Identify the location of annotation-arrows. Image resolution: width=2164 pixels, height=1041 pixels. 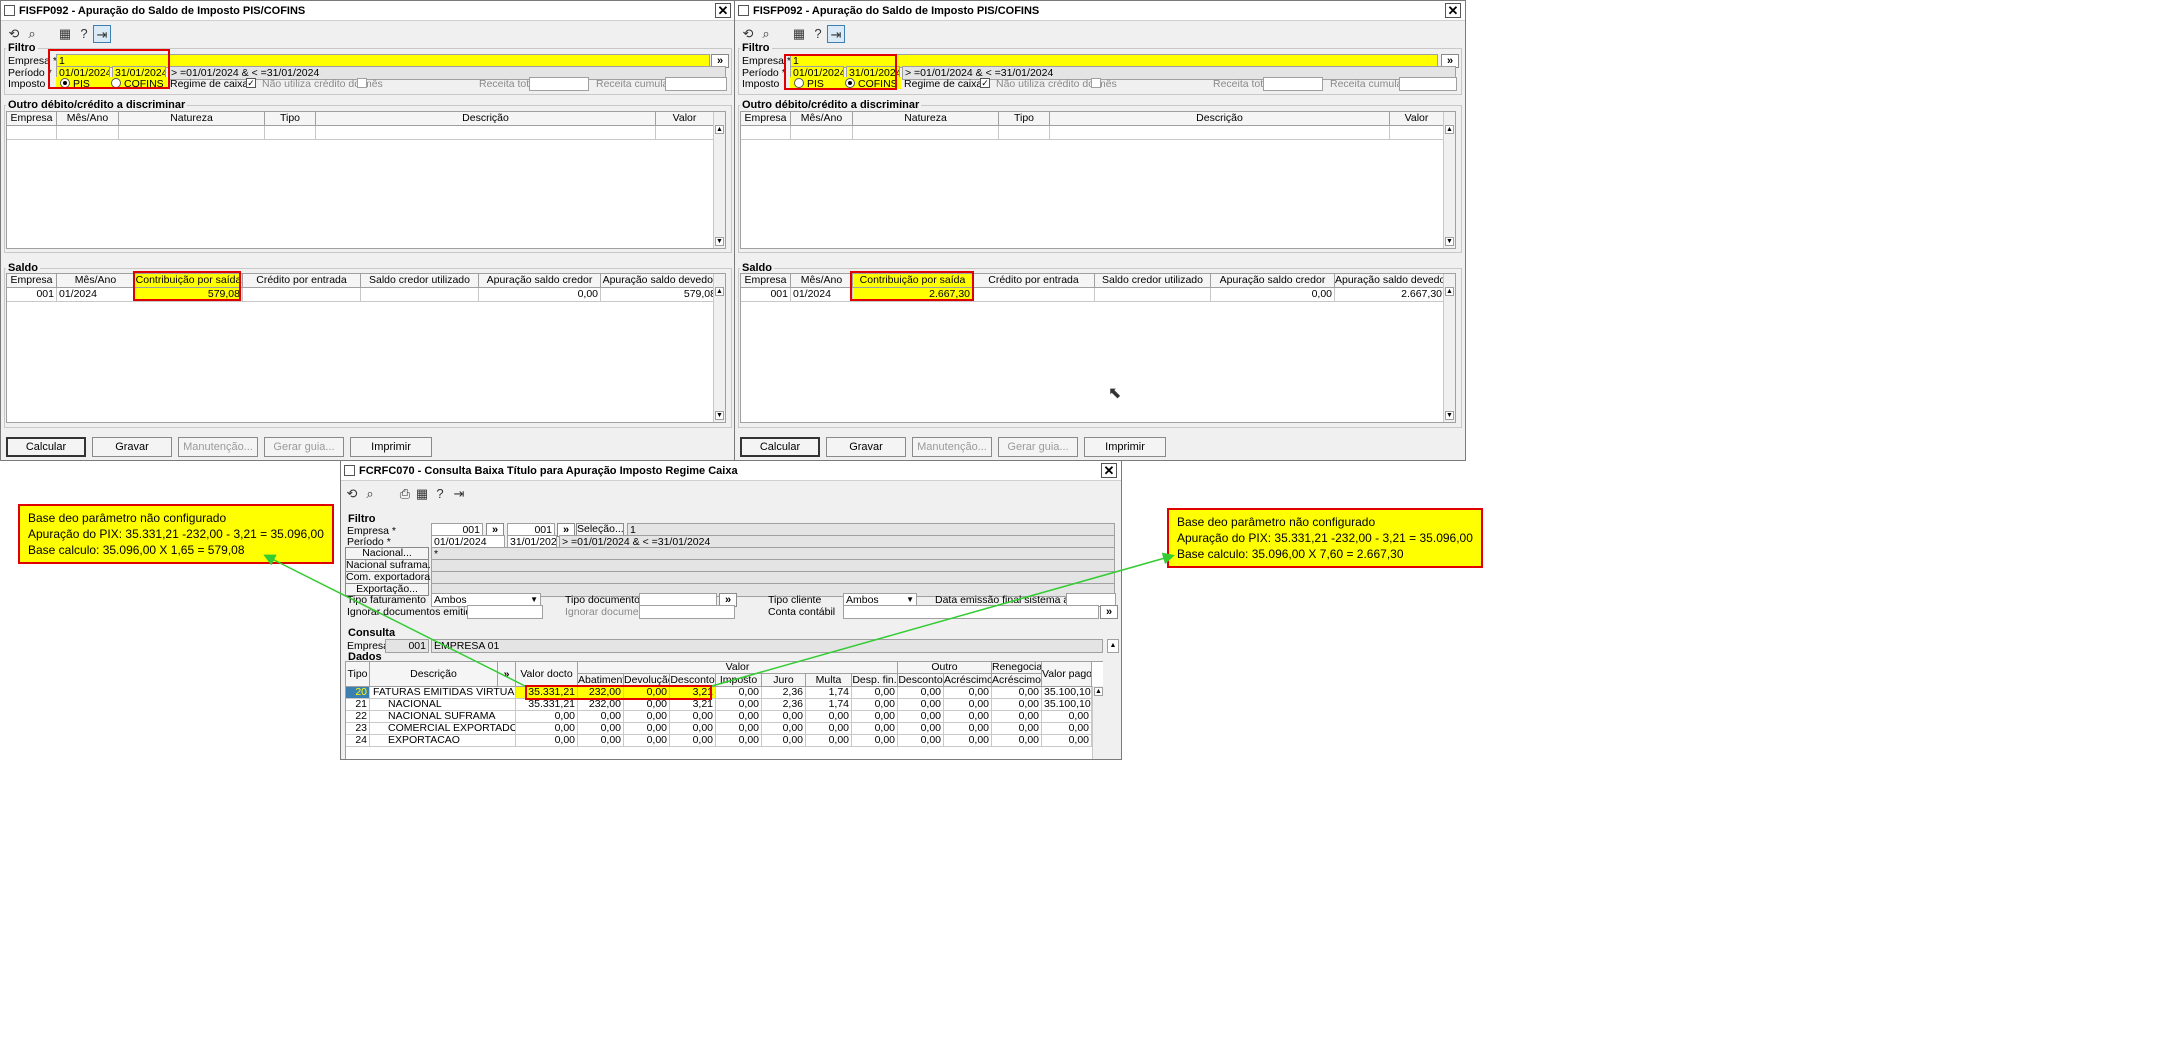
(719, 619).